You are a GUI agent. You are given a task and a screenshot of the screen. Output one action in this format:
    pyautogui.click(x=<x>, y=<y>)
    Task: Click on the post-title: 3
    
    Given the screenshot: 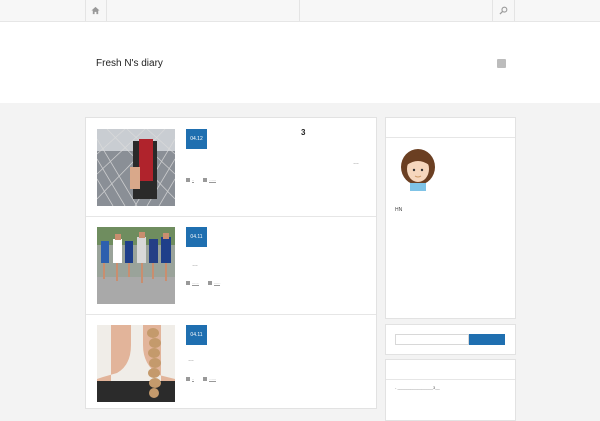 What is the action you would take?
    pyautogui.click(x=303, y=132)
    